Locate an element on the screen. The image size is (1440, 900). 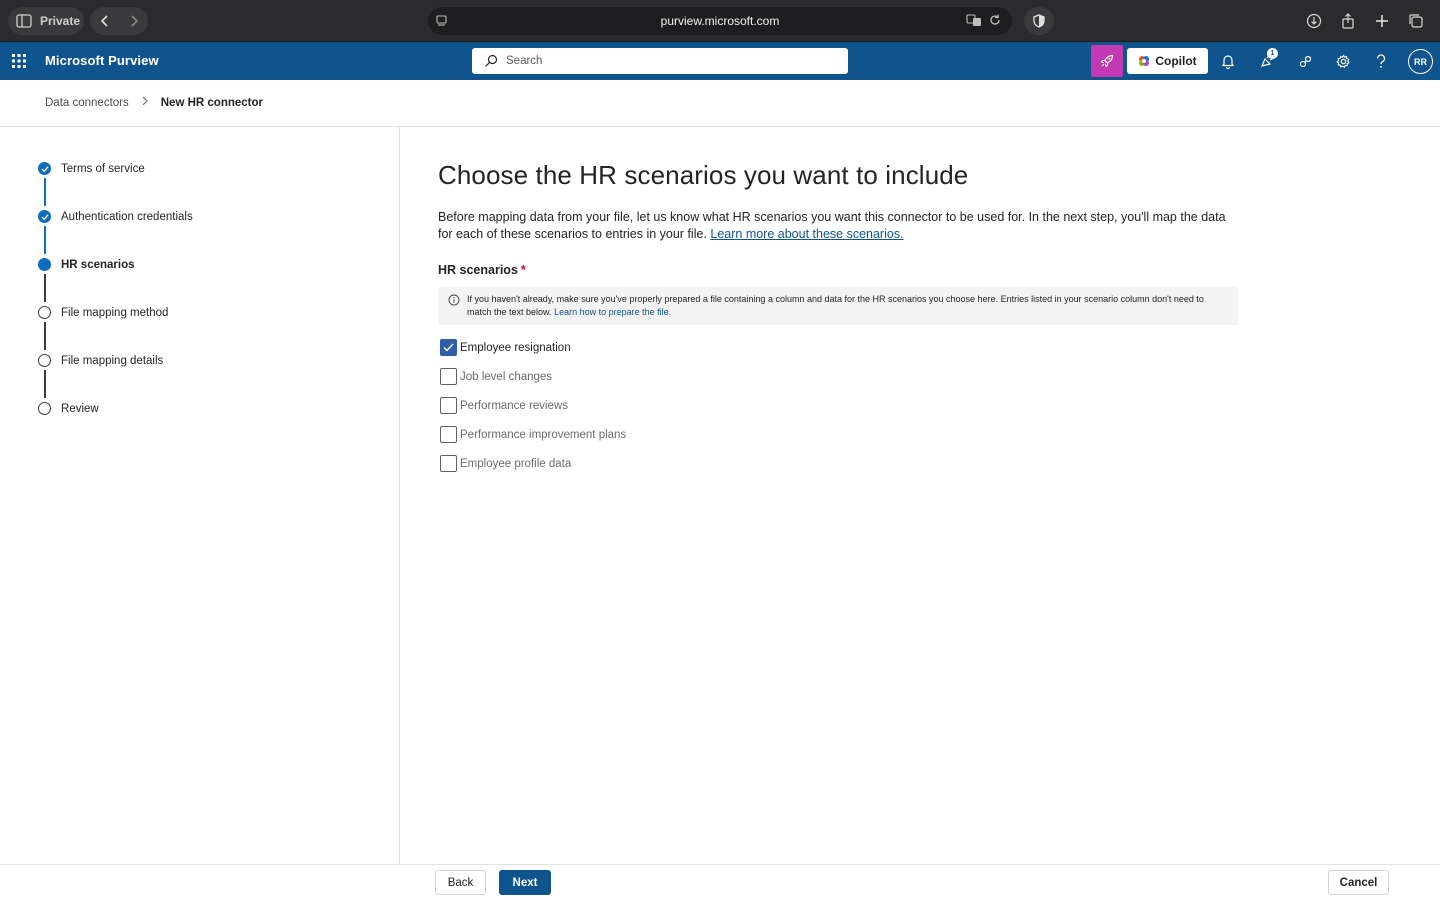
connect-icon is located at coordinates (1305, 61).